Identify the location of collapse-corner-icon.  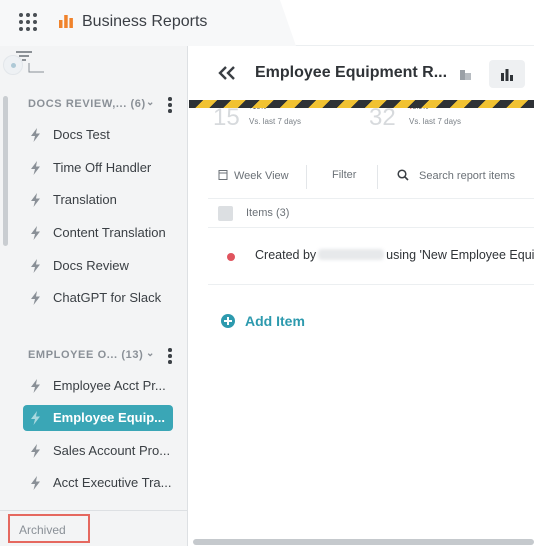
(36, 68).